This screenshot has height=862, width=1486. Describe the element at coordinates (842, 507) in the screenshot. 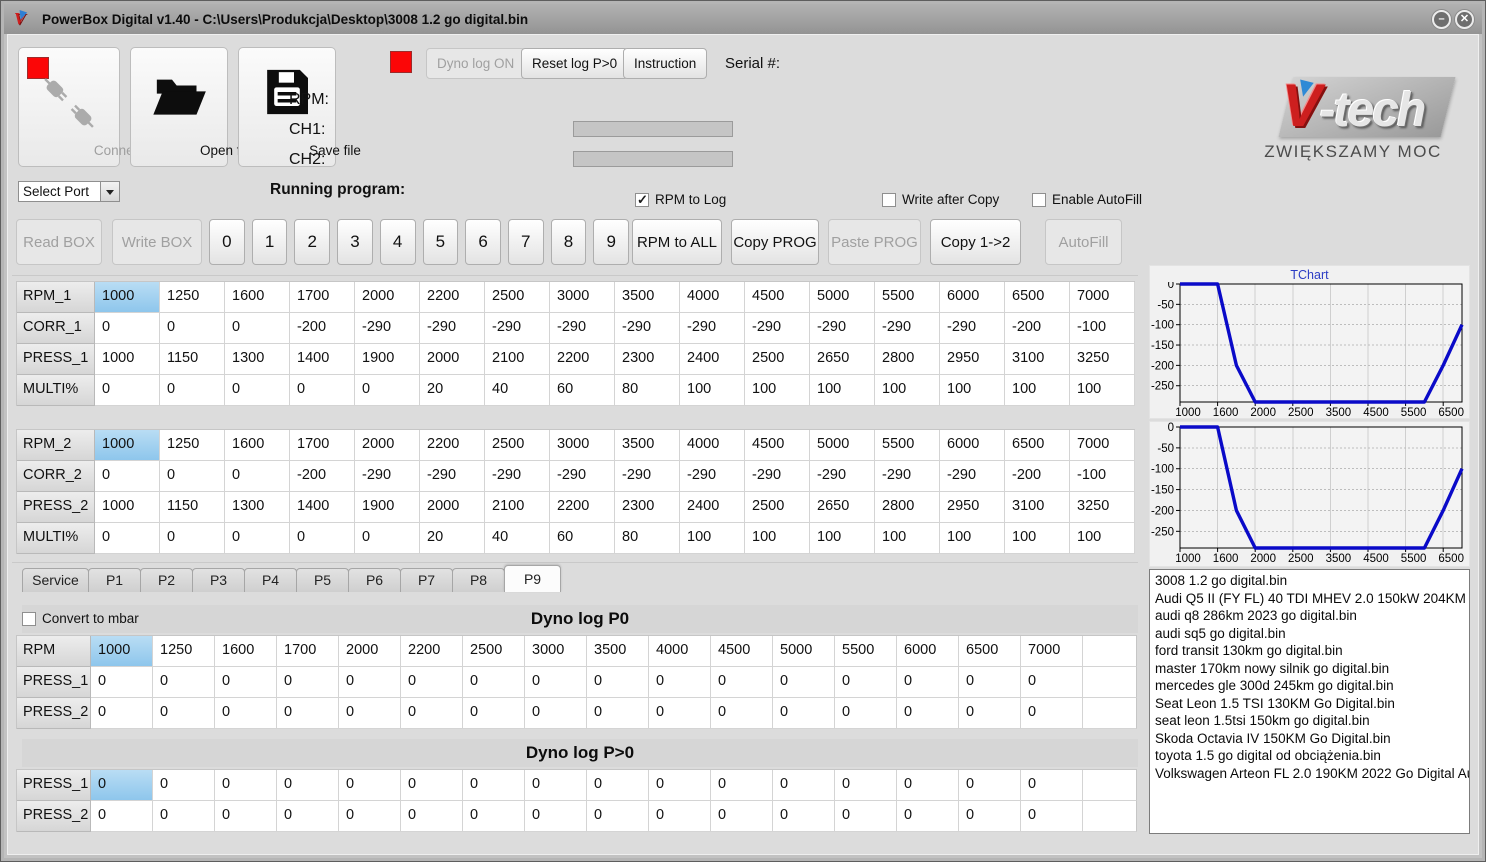

I see `table-cell: 2650` at that location.